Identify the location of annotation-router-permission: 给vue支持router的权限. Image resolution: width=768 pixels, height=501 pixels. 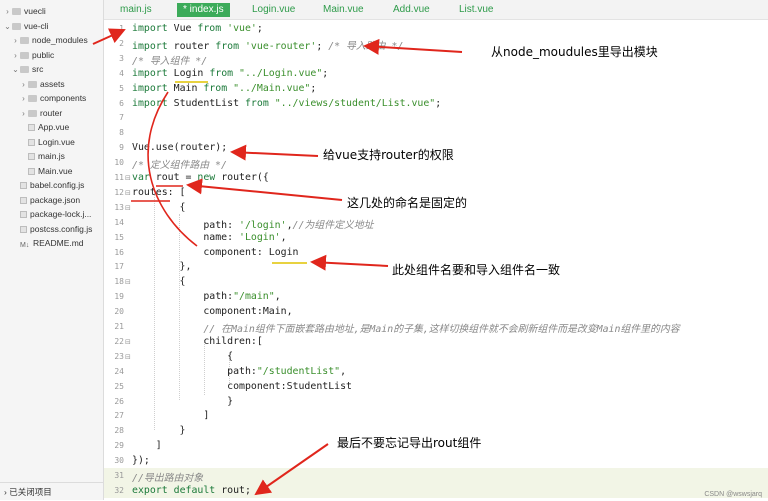
(388, 155).